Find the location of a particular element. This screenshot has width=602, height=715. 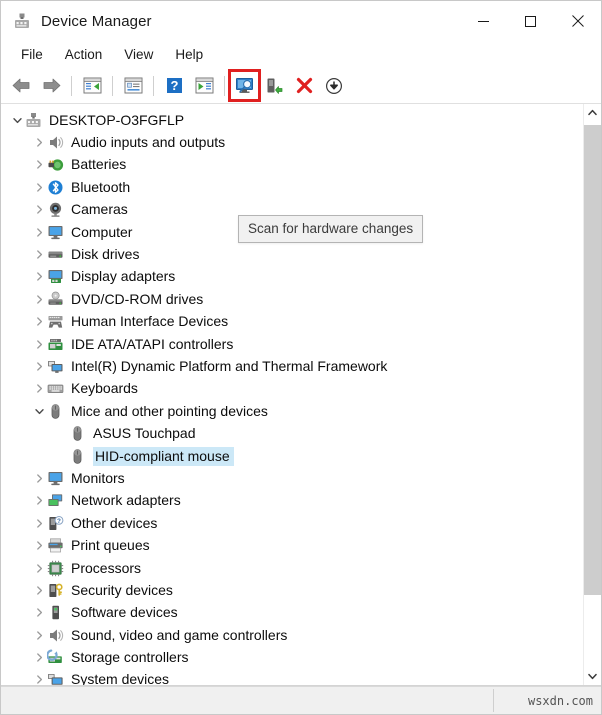

watermark: wsxdn.com is located at coordinates (560, 700).